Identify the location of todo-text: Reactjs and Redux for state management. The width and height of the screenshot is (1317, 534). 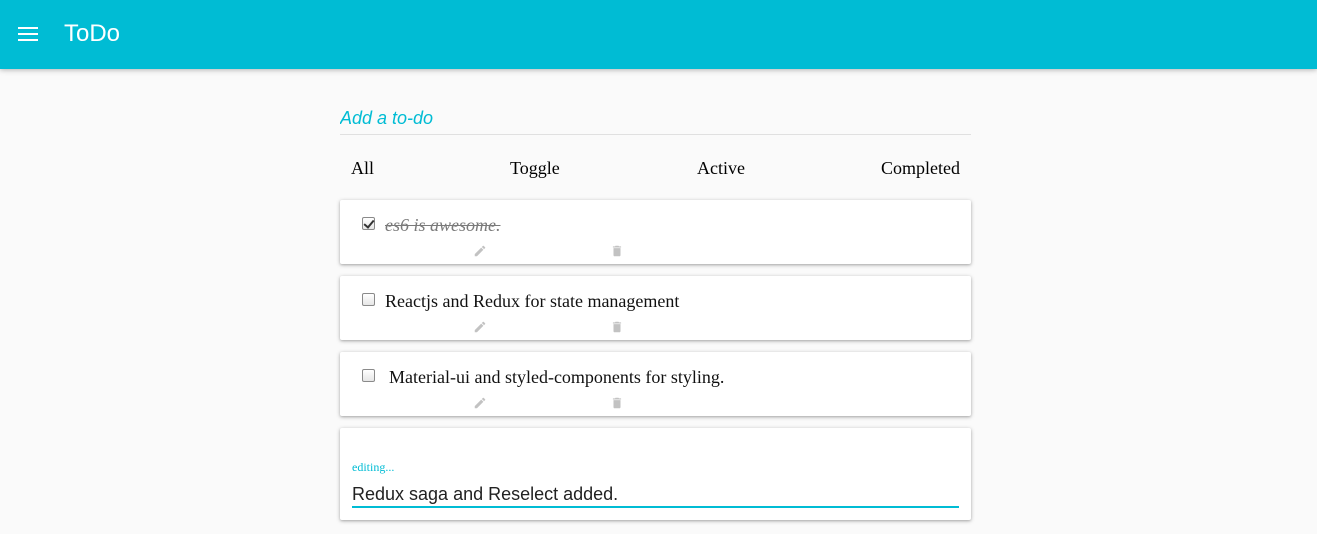
(532, 301).